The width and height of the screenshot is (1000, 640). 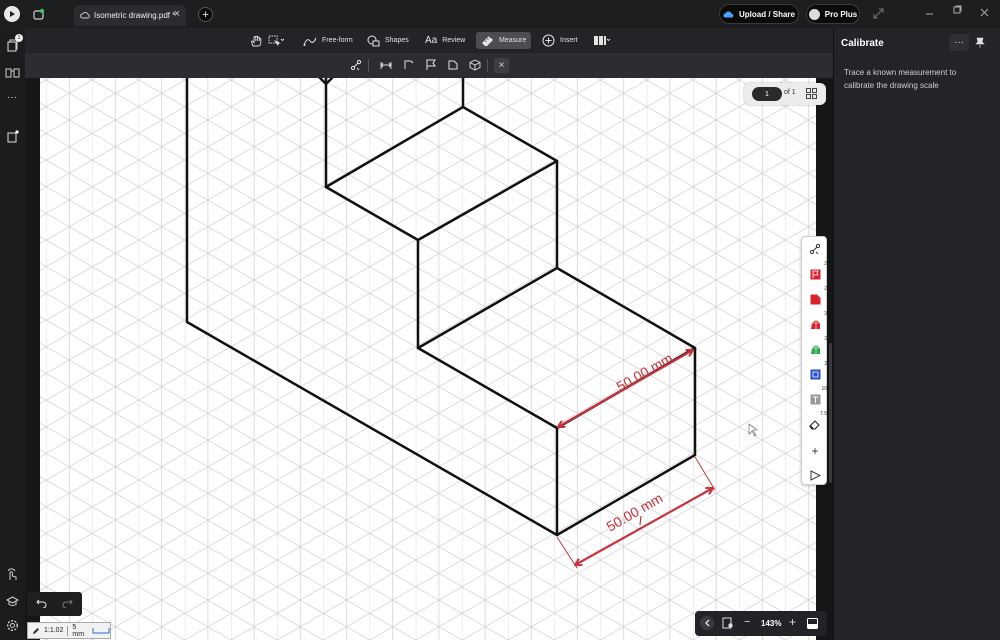 What do you see at coordinates (67, 603) in the screenshot?
I see `redo-icon` at bounding box center [67, 603].